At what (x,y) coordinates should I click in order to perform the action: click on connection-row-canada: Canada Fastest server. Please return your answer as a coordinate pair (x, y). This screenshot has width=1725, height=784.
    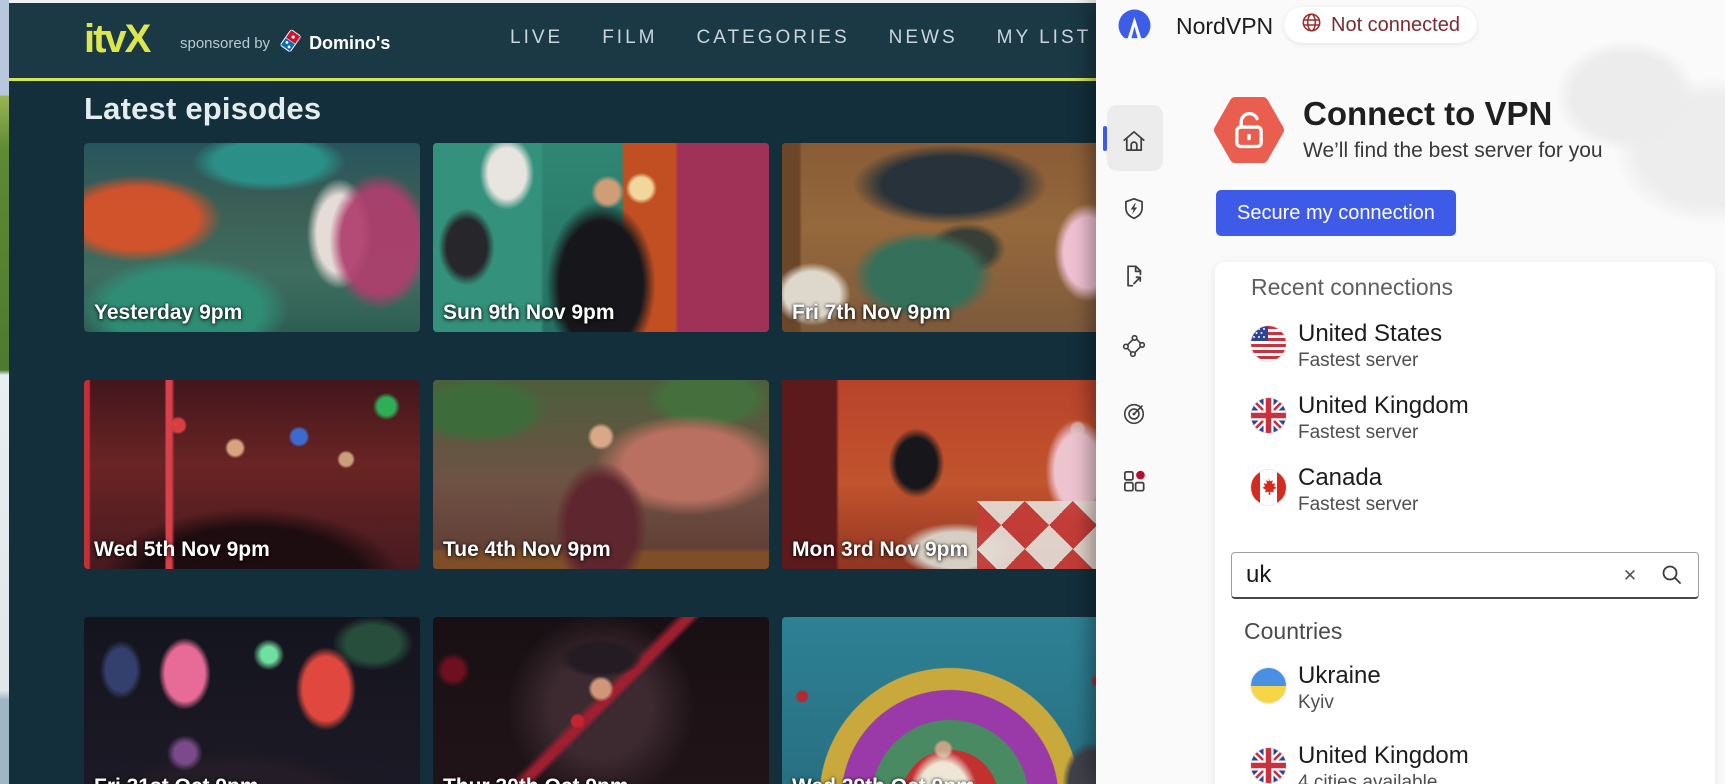
    Looking at the image, I should click on (1465, 497).